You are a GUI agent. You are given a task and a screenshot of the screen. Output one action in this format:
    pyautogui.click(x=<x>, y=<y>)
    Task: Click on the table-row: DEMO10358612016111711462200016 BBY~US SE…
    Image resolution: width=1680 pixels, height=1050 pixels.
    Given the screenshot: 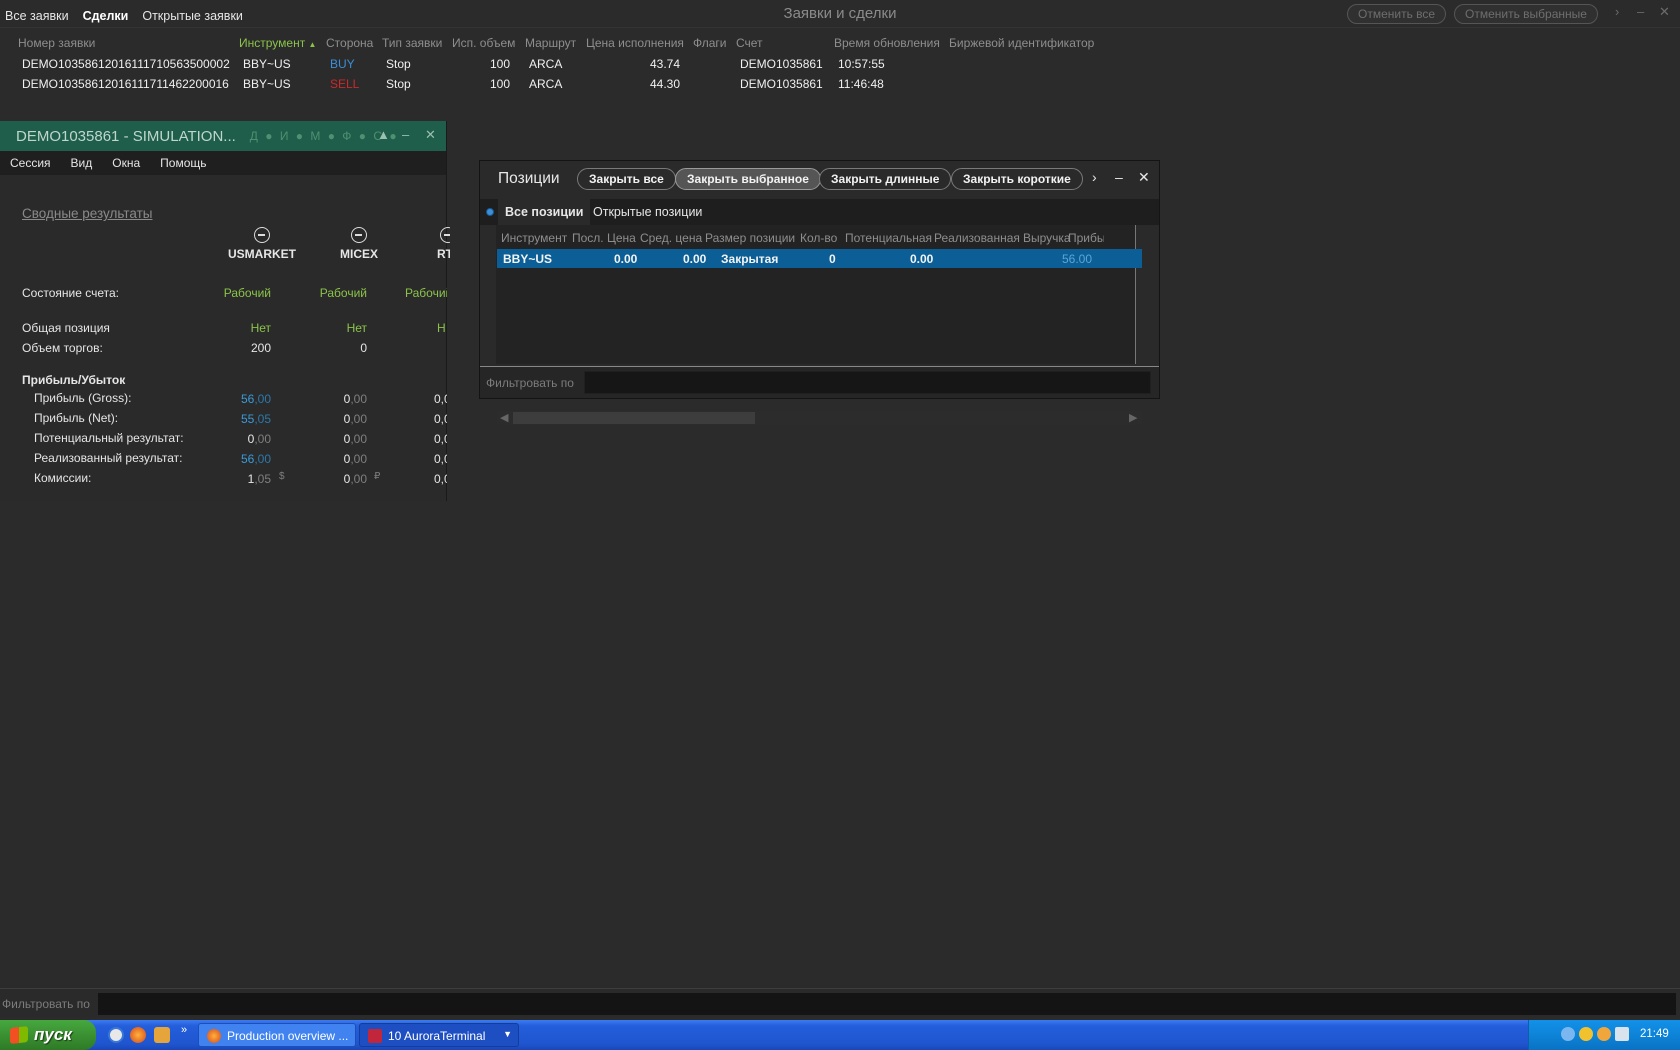 What is the action you would take?
    pyautogui.click(x=840, y=86)
    